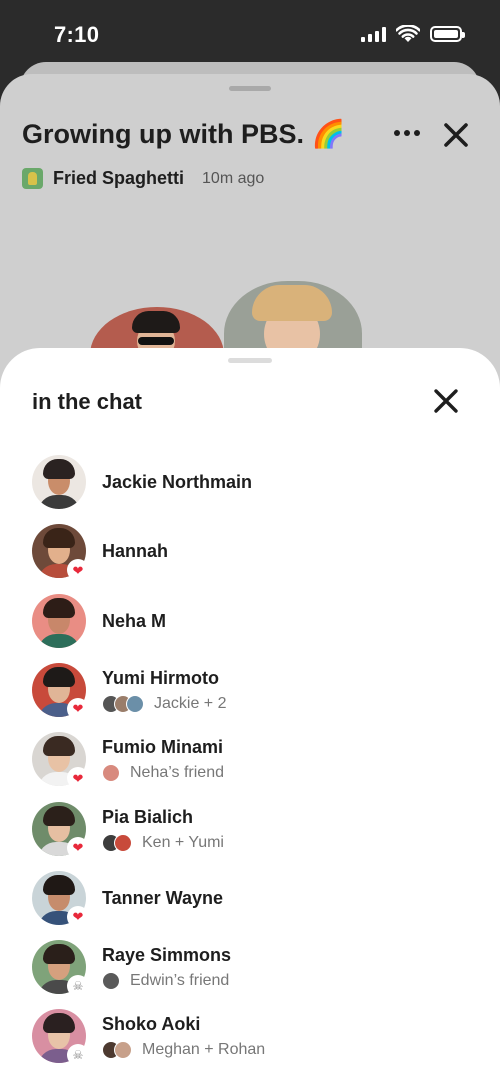  What do you see at coordinates (446, 401) in the screenshot?
I see `close-sheet-icon` at bounding box center [446, 401].